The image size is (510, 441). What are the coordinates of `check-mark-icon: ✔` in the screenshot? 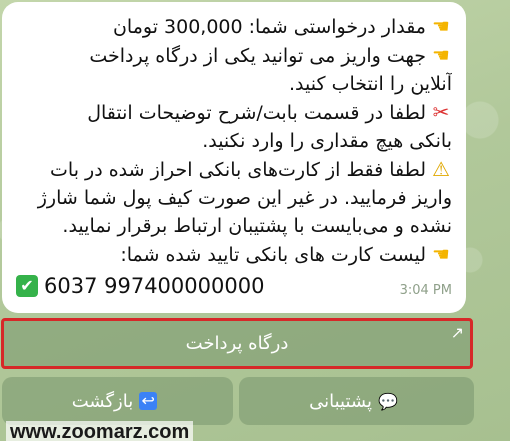 It's located at (27, 286).